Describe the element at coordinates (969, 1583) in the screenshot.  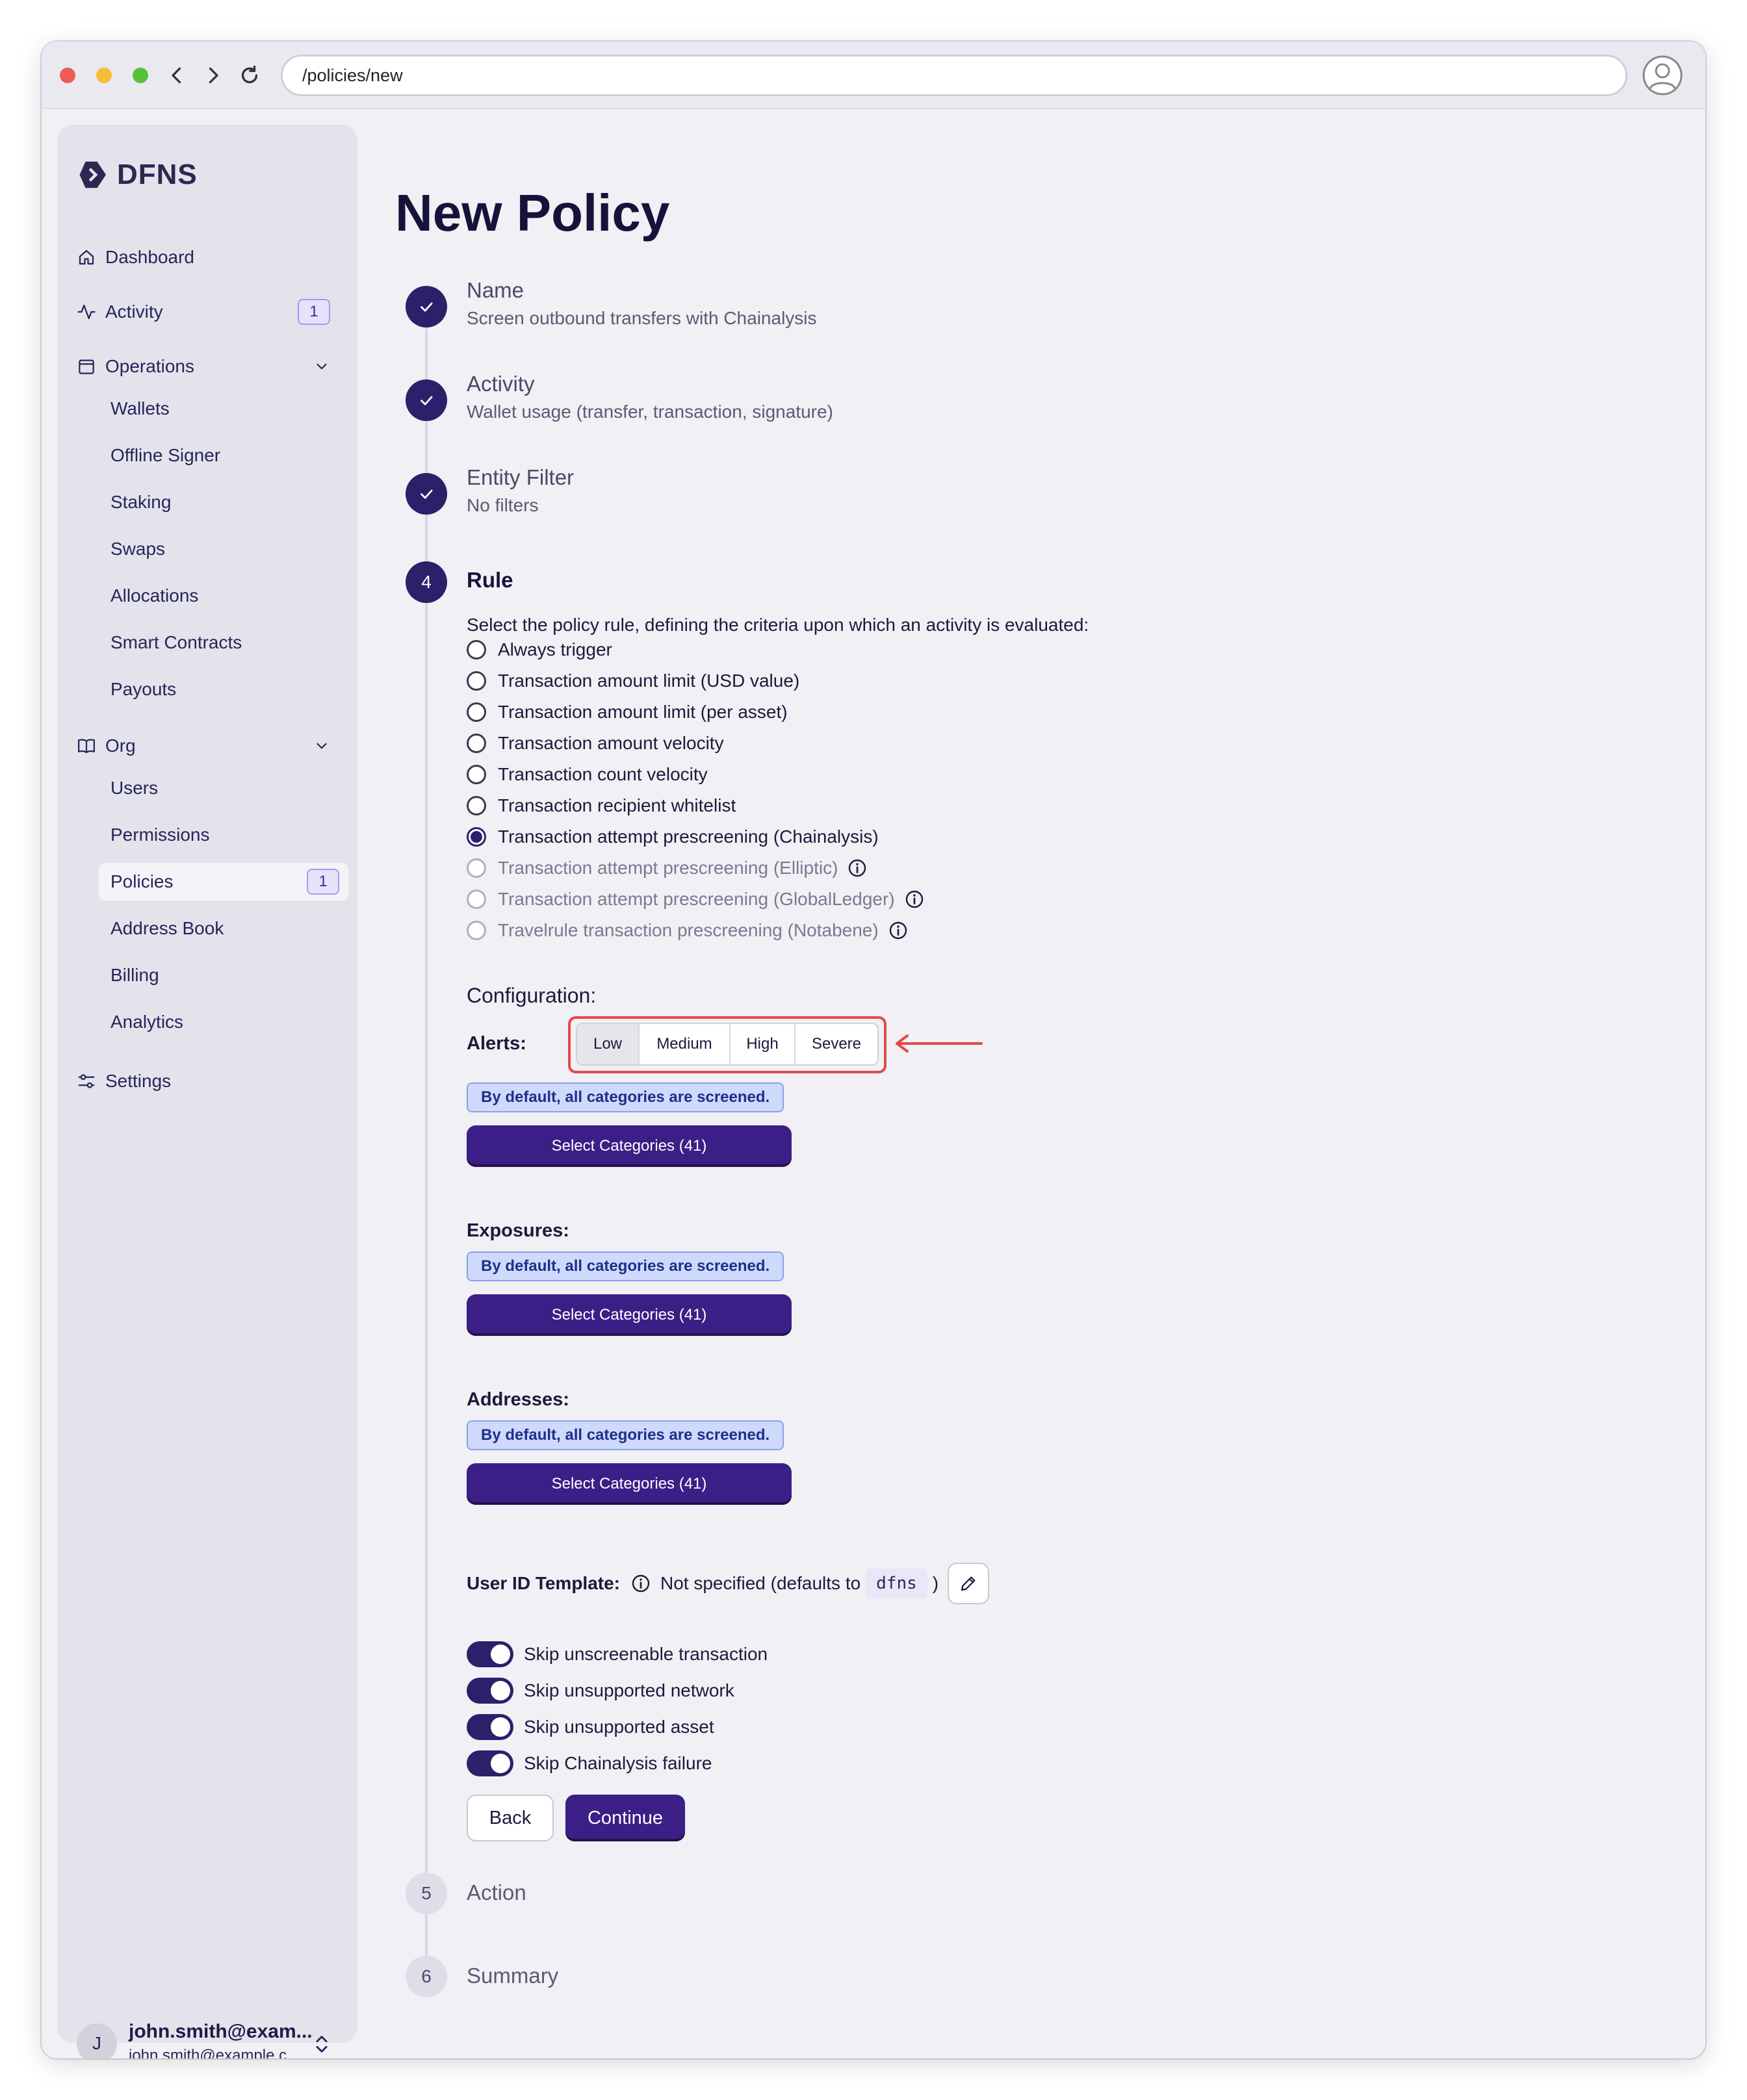
I see `edit-user-id-template-button` at that location.